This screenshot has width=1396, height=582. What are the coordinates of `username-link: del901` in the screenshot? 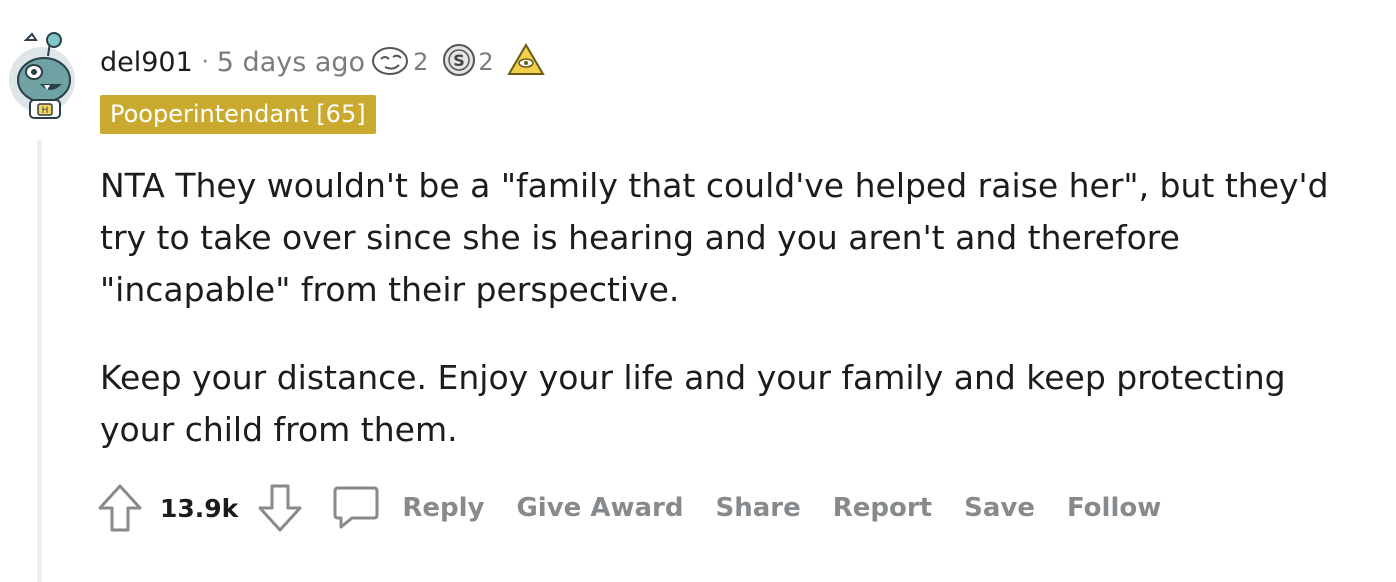 It's located at (146, 62).